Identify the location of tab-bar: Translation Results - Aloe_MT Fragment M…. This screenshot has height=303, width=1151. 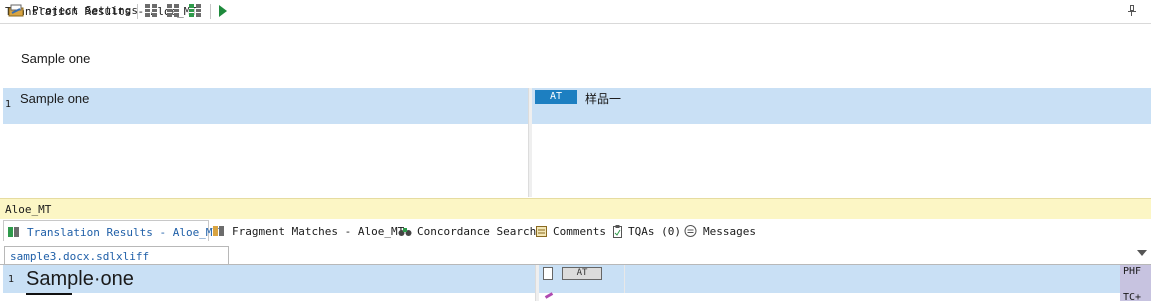
(575, 231).